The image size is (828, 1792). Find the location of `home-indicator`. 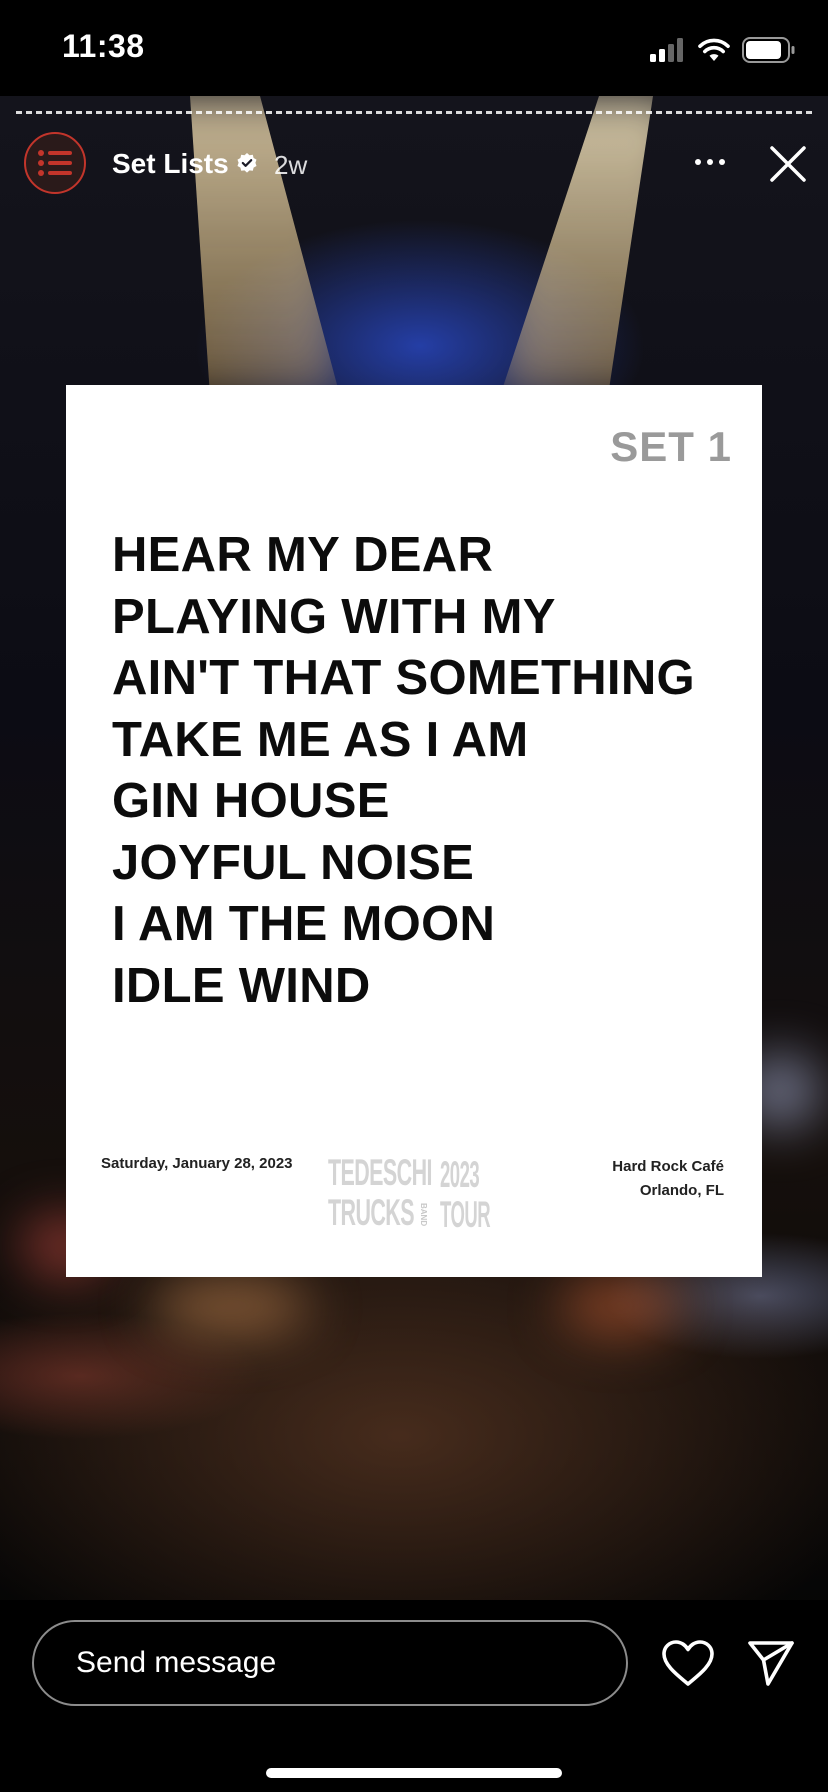

home-indicator is located at coordinates (414, 1773).